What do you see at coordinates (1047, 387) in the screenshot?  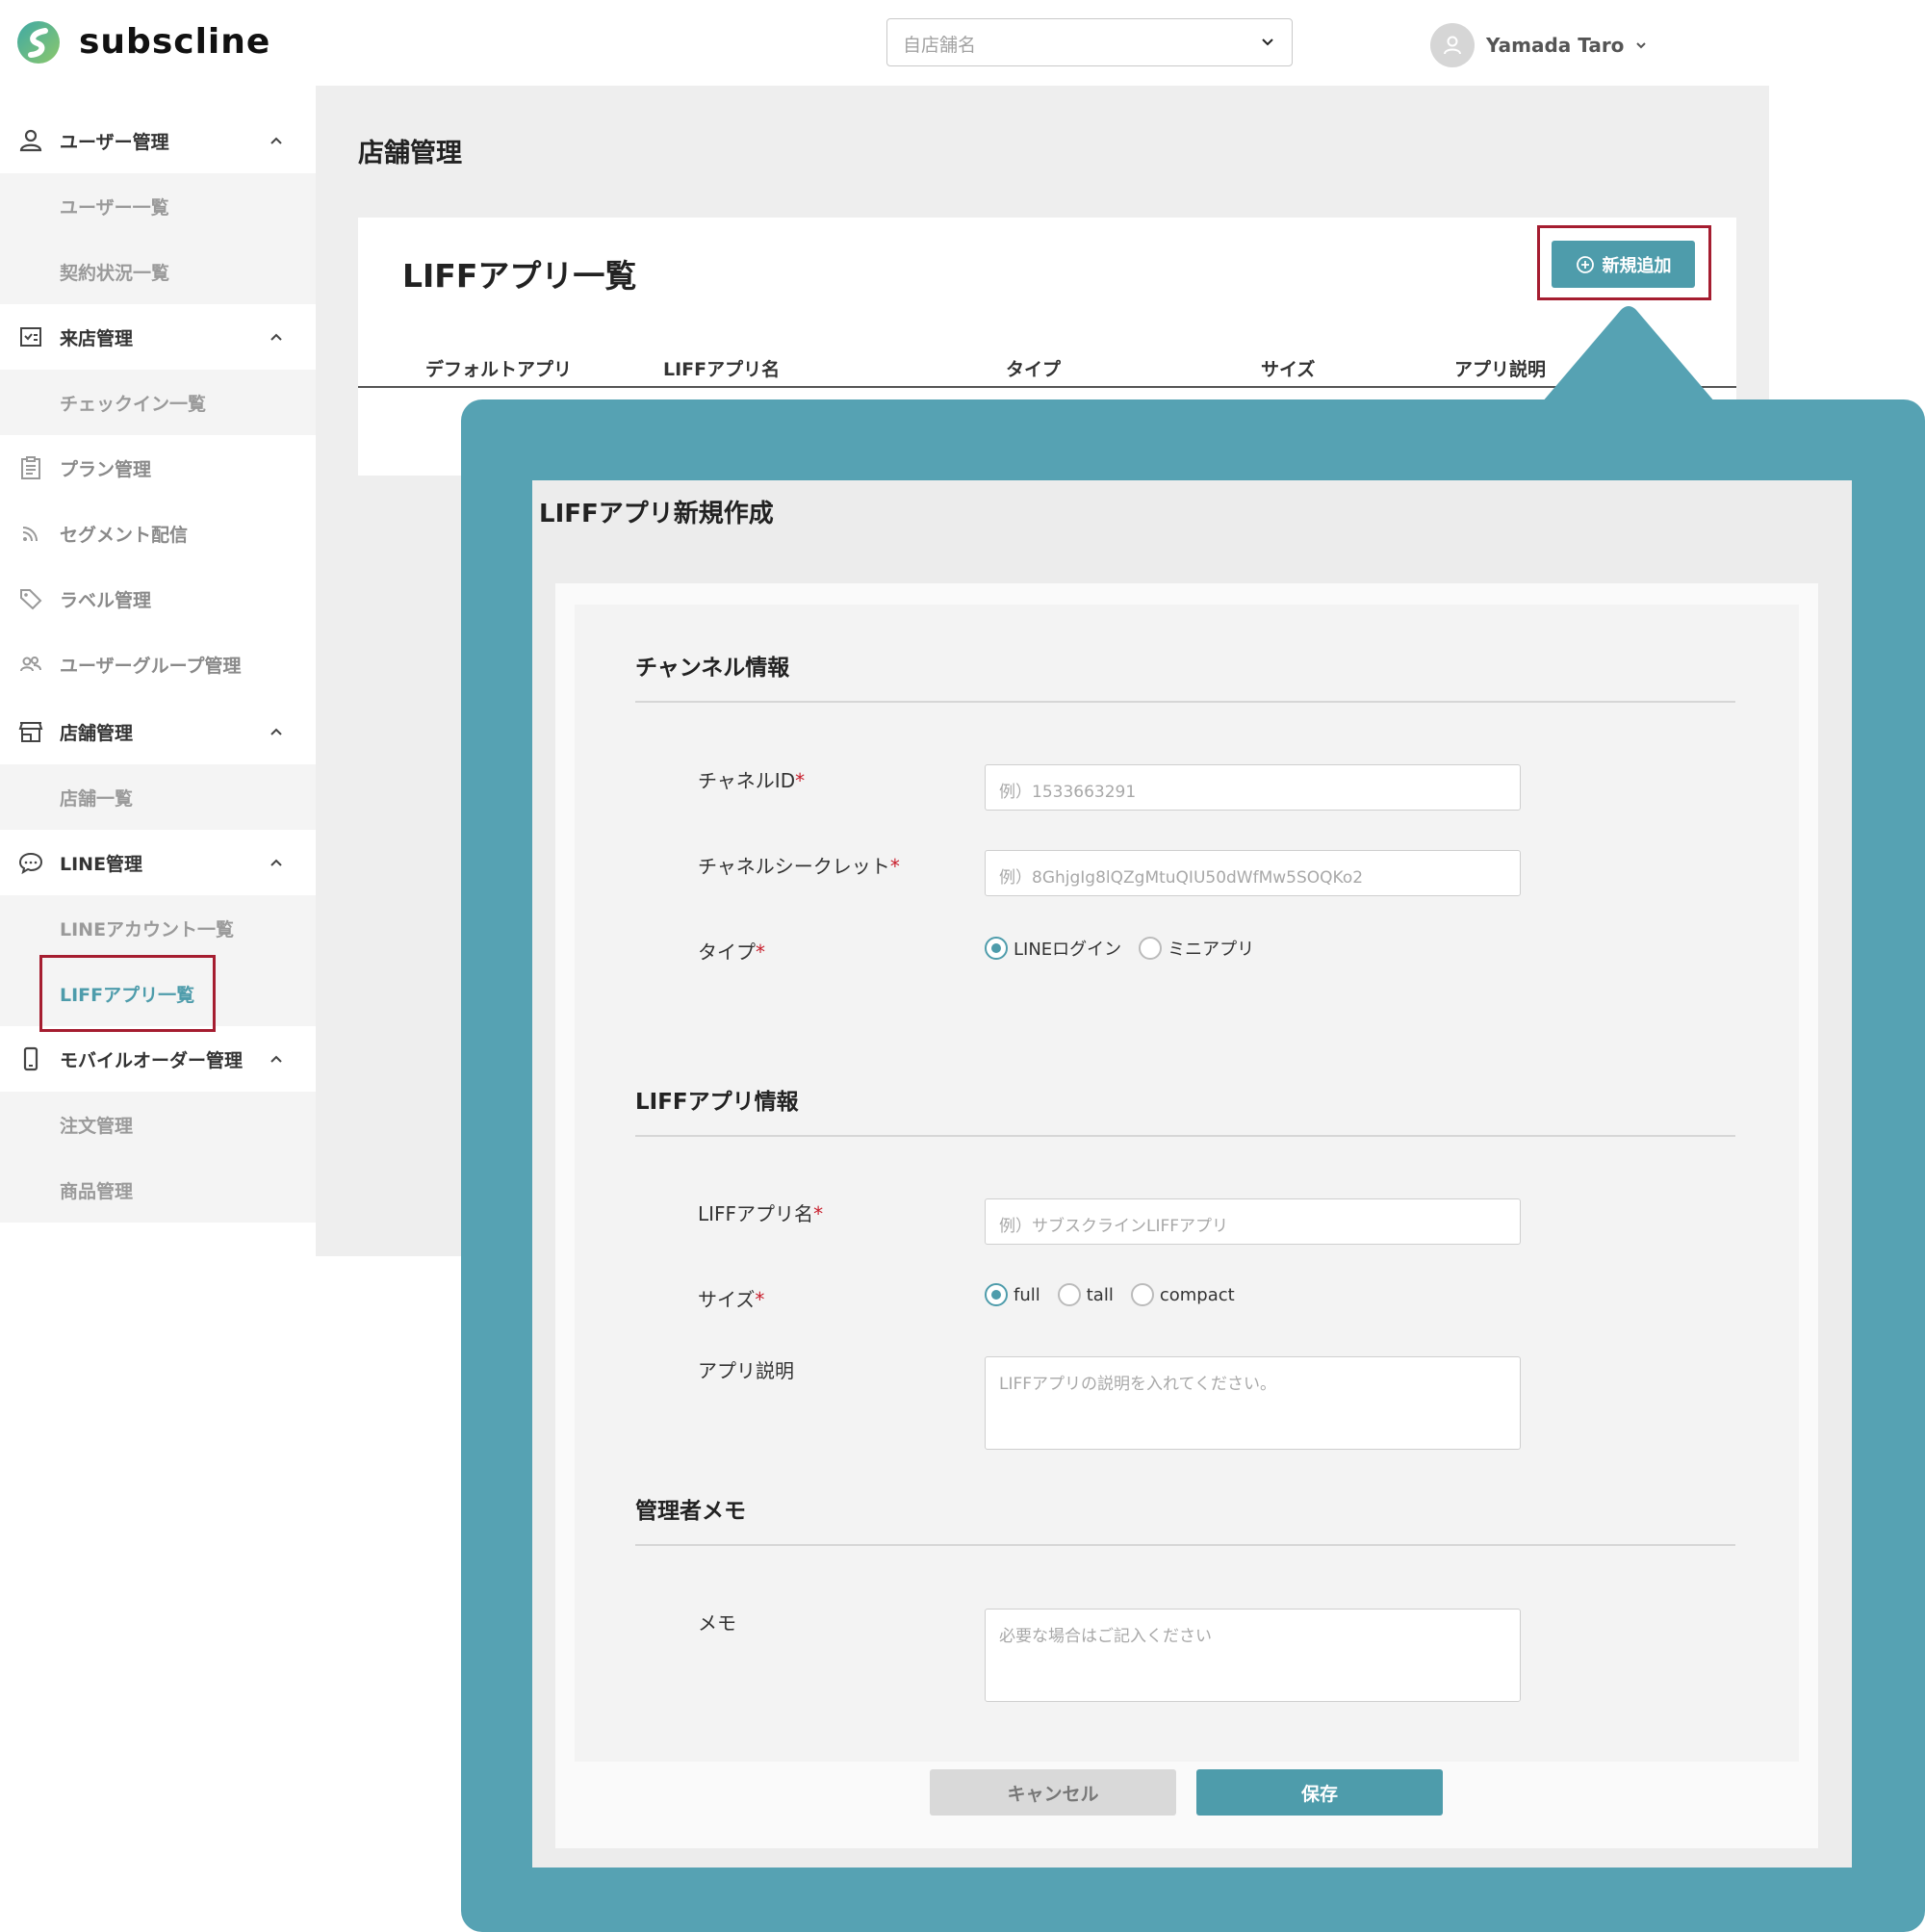 I see `table-divider` at bounding box center [1047, 387].